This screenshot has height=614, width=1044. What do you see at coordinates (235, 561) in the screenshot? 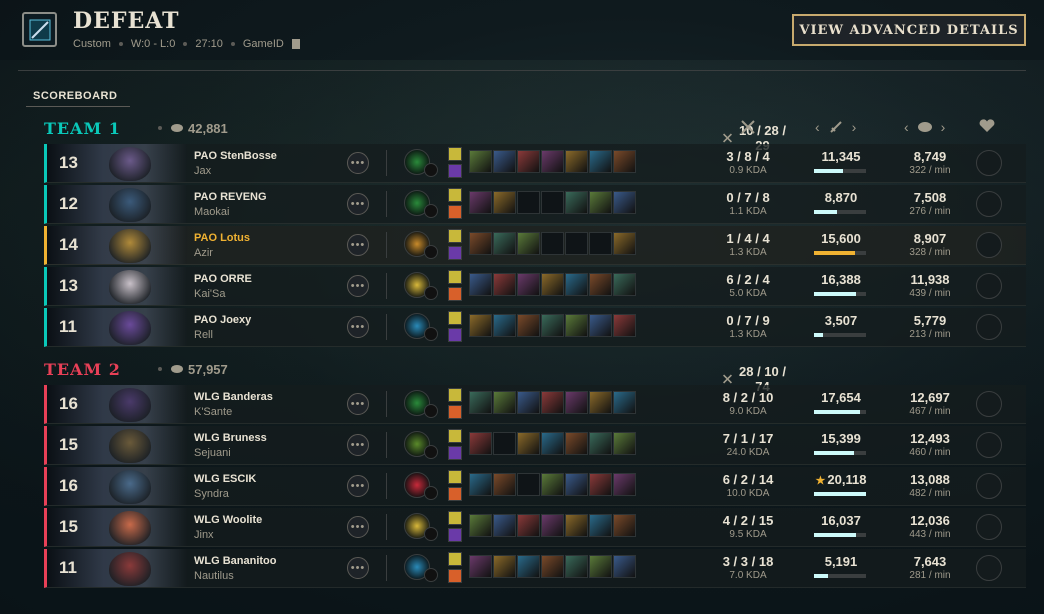
I see `summoner-name: WLG Bananitoo` at bounding box center [235, 561].